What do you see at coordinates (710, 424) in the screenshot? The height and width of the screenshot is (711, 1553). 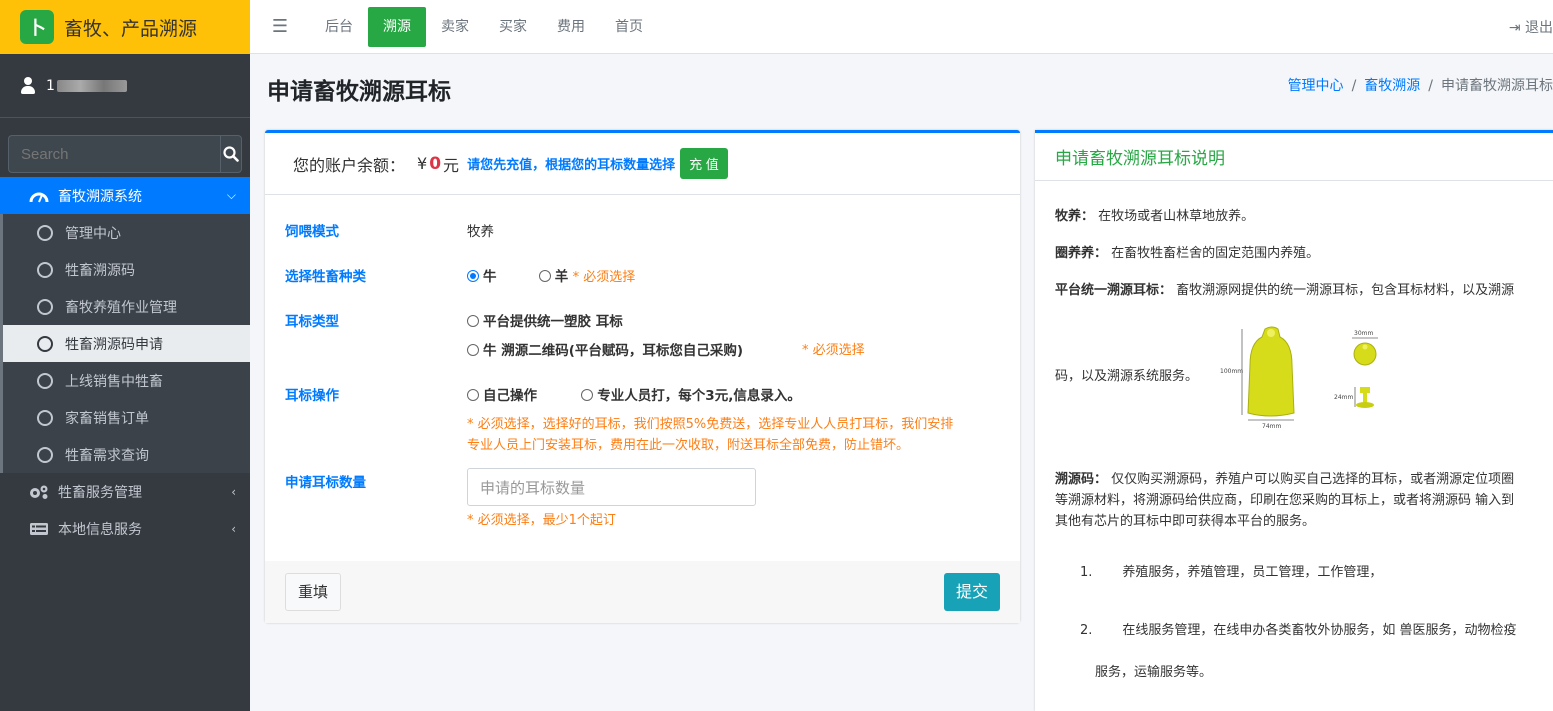 I see `operation-note-line1: * 必须选择，选择好的耳标，我们按照5%免费送，选择专业人人员打耳标，我们安排` at bounding box center [710, 424].